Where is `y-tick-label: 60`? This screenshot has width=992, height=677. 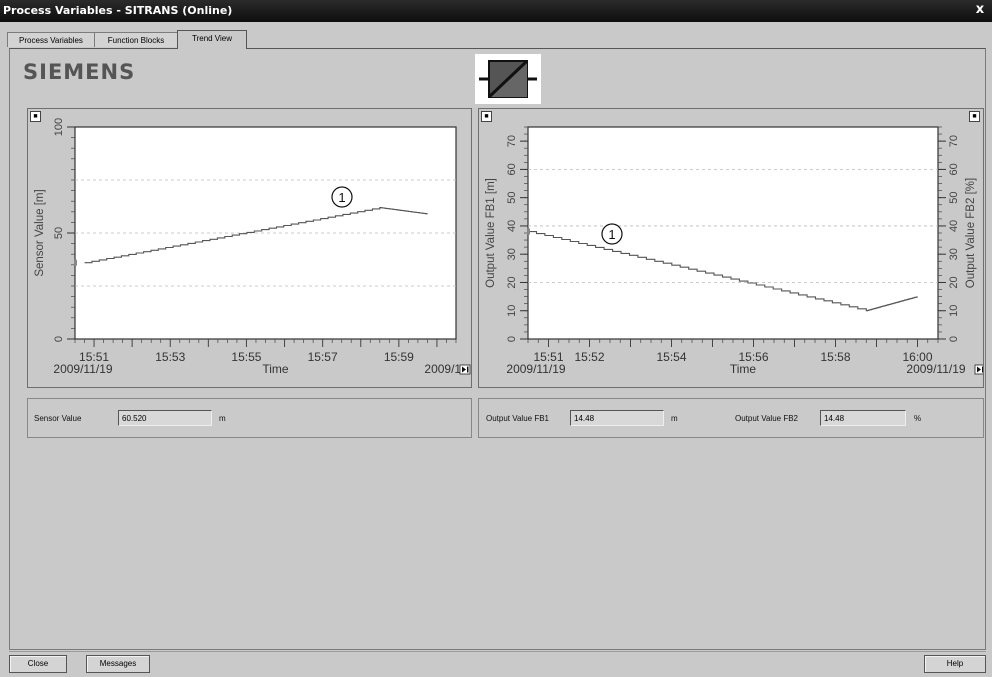 y-tick-label: 60 is located at coordinates (512, 169).